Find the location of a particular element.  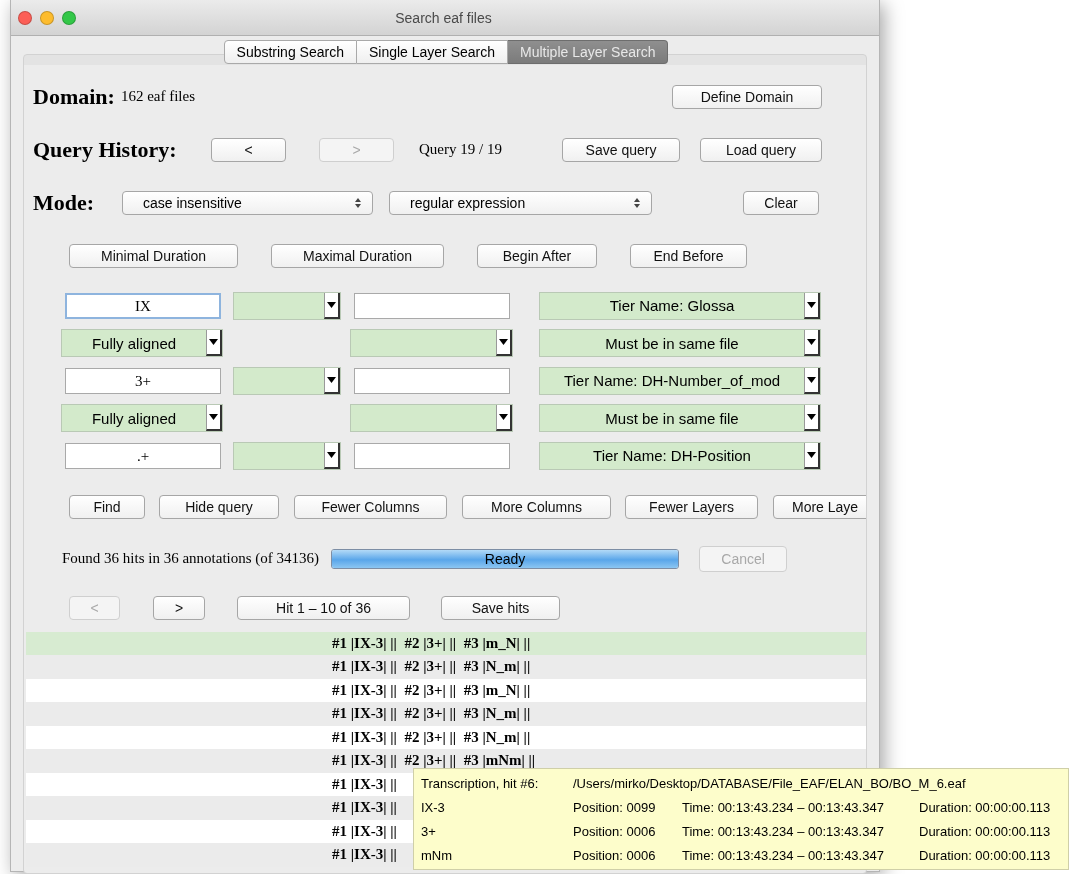

annotation-text: IX-3 is located at coordinates (433, 807).